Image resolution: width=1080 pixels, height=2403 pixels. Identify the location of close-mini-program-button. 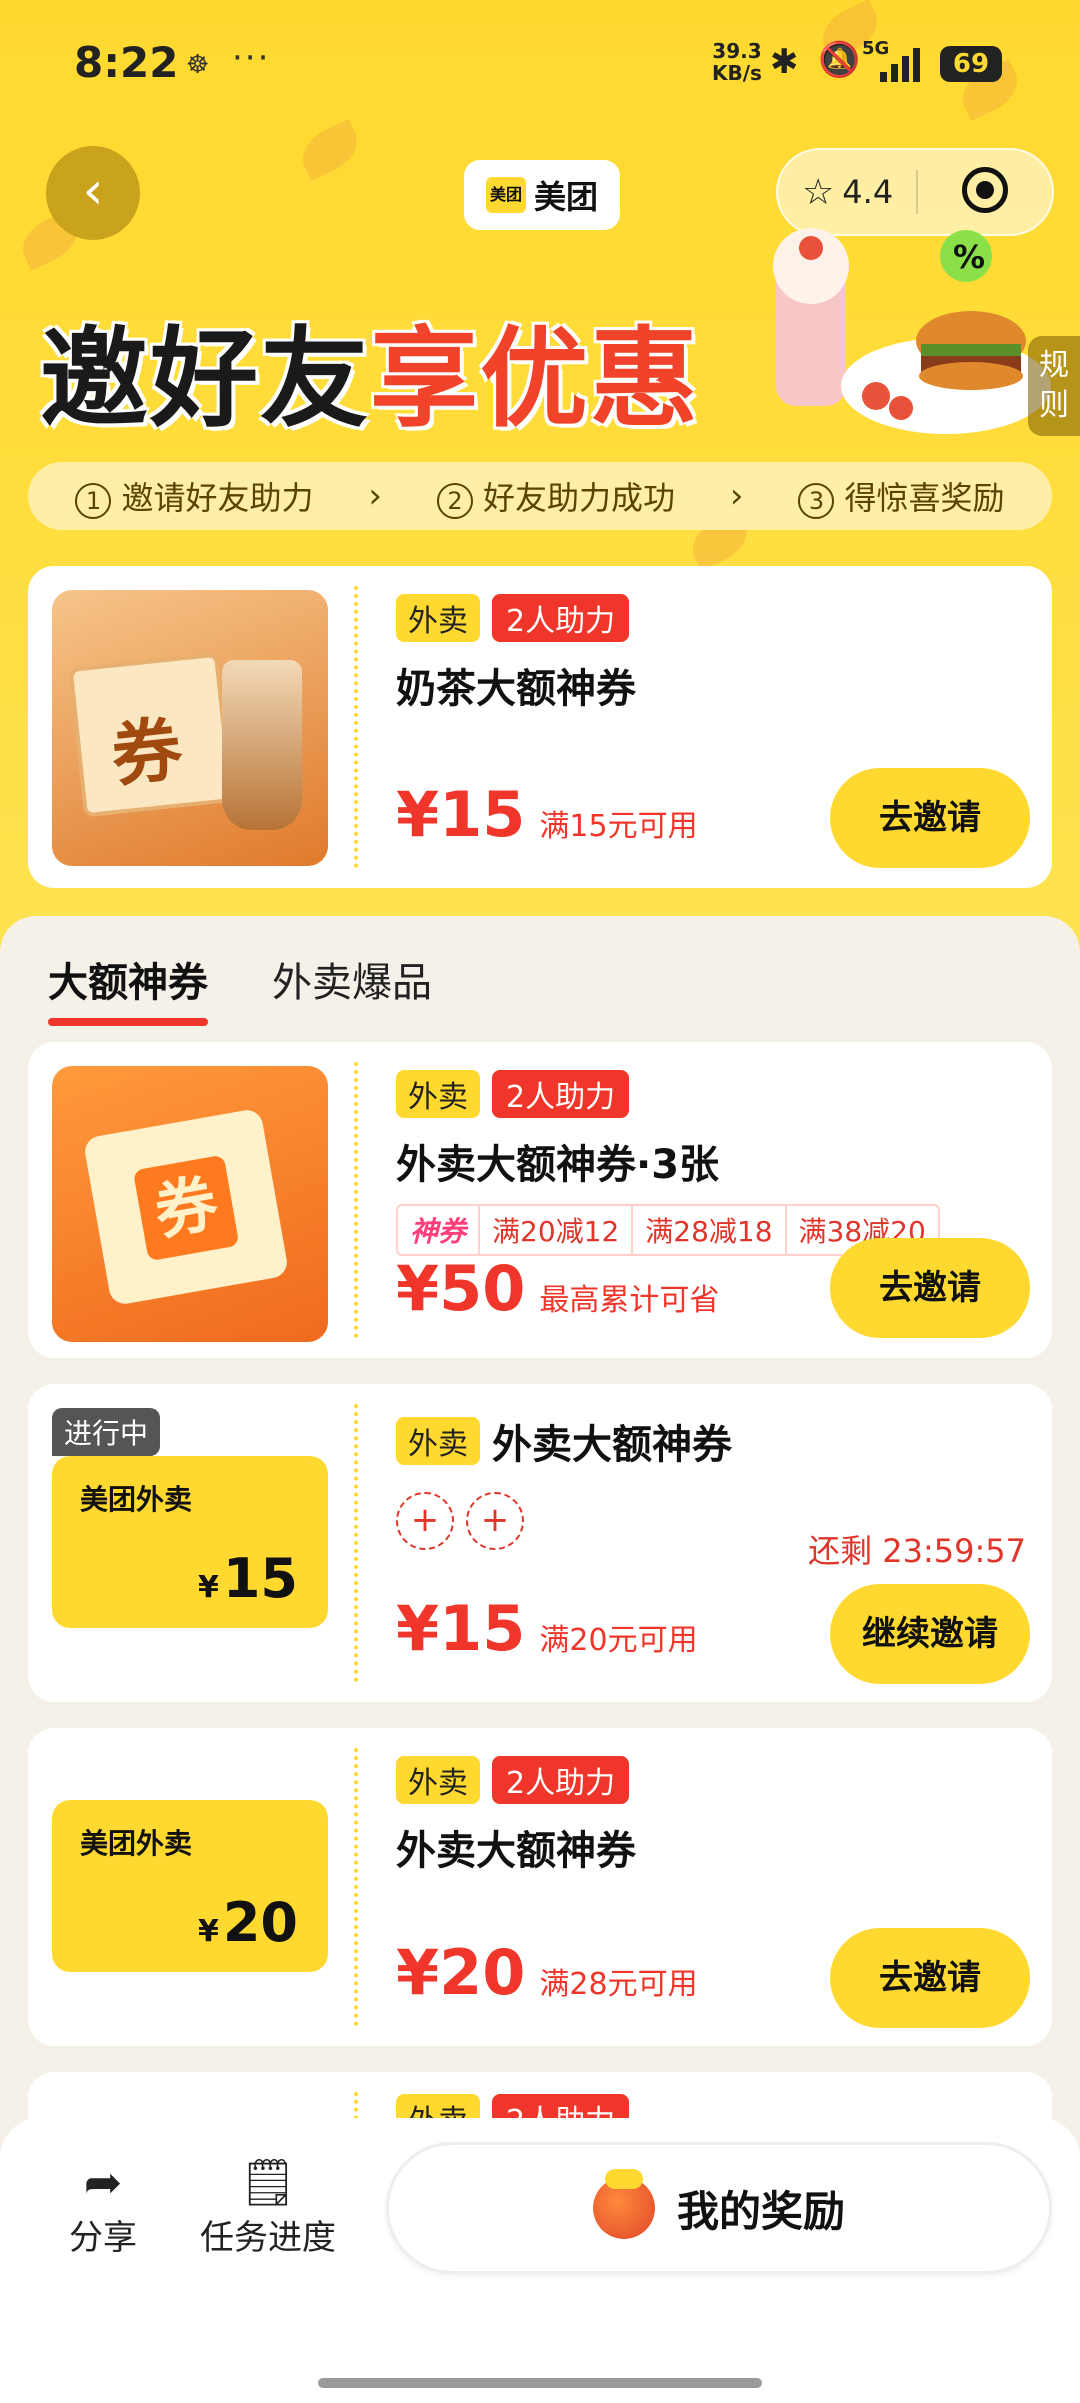
(985, 192).